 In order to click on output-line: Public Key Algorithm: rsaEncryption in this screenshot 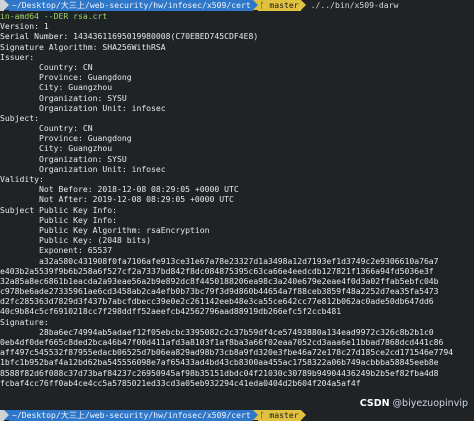, I will do `click(105, 229)`.